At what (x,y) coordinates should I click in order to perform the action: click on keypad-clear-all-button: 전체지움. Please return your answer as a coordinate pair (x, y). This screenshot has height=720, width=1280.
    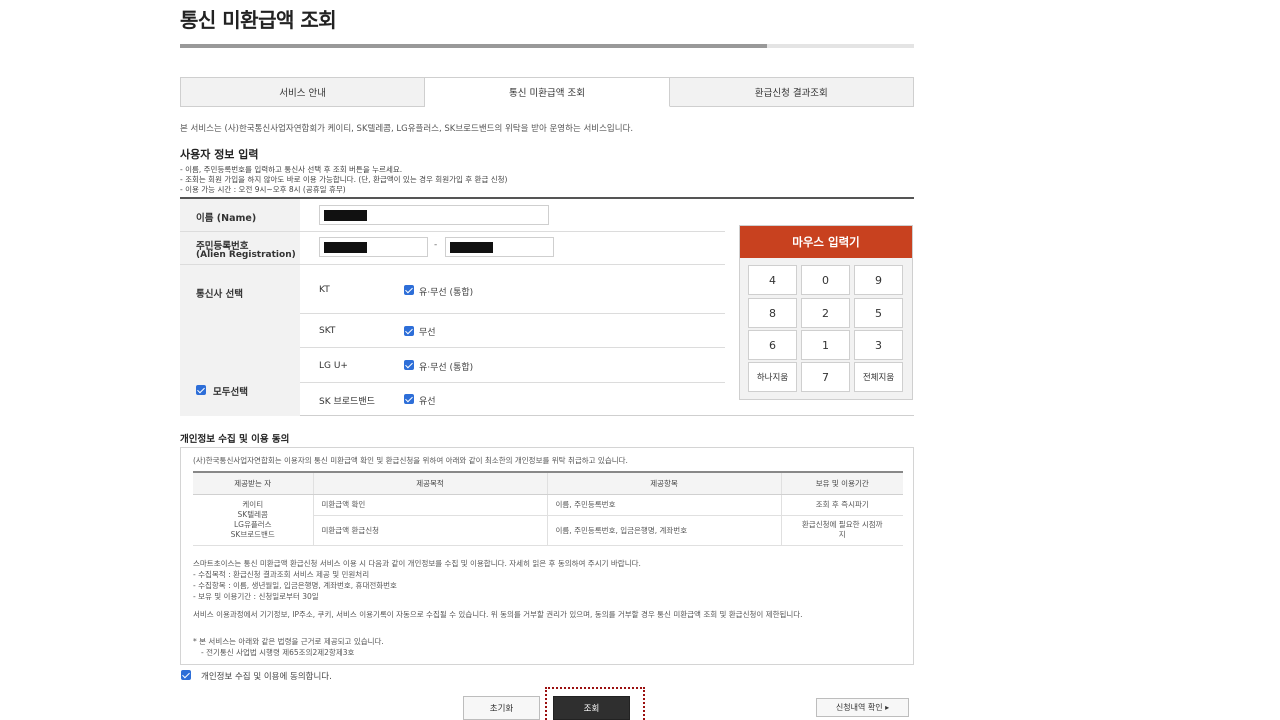
    Looking at the image, I should click on (878, 377).